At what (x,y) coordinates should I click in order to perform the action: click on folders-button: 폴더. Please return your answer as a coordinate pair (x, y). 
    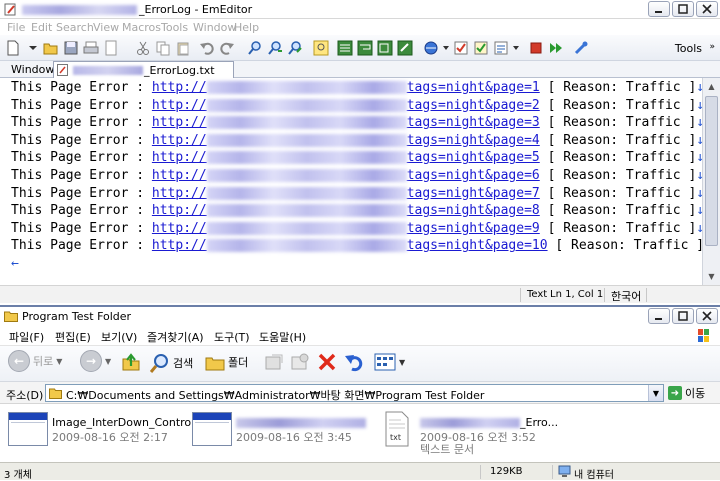
    Looking at the image, I should click on (226, 362).